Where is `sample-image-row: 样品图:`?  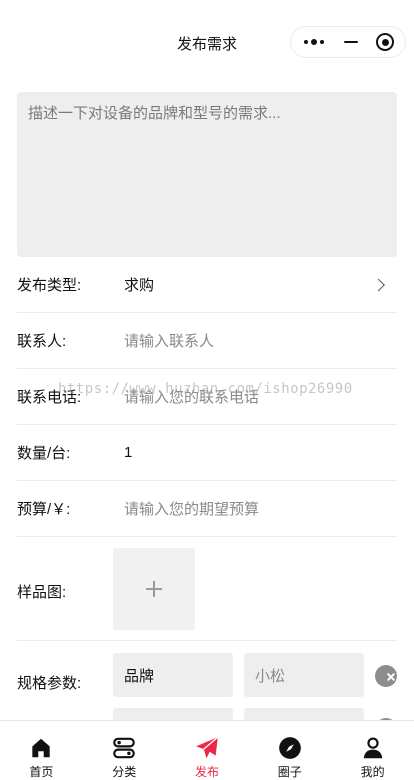 sample-image-row: 样品图: is located at coordinates (207, 589).